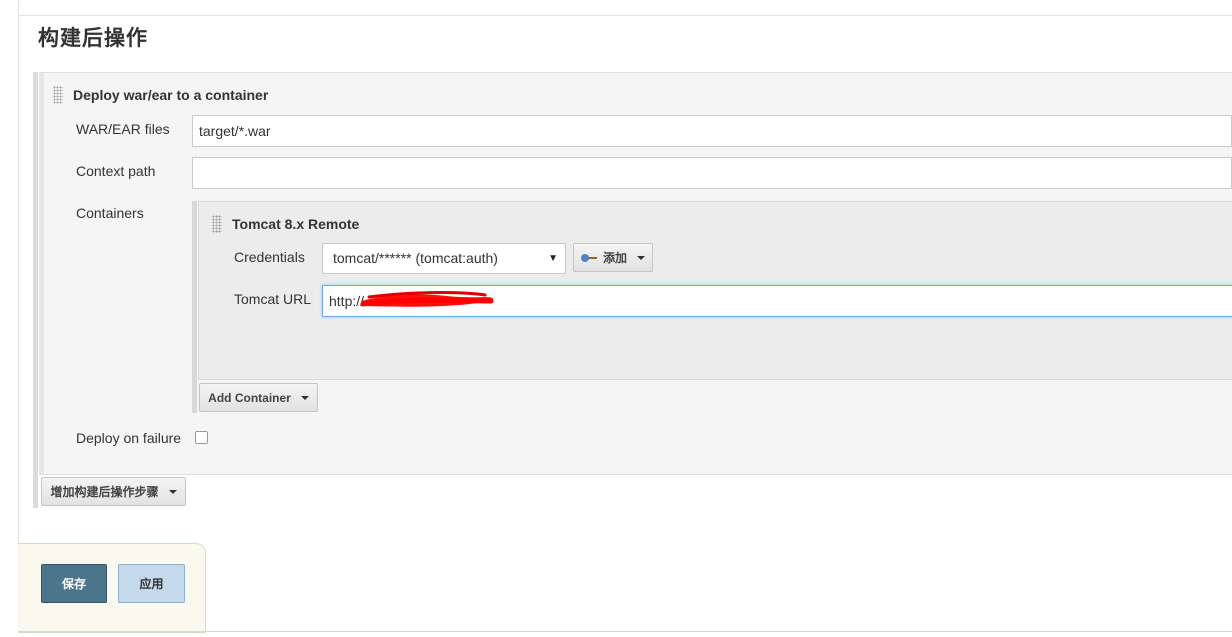 The width and height of the screenshot is (1232, 637). Describe the element at coordinates (18, 272) in the screenshot. I see `left-divider` at that location.